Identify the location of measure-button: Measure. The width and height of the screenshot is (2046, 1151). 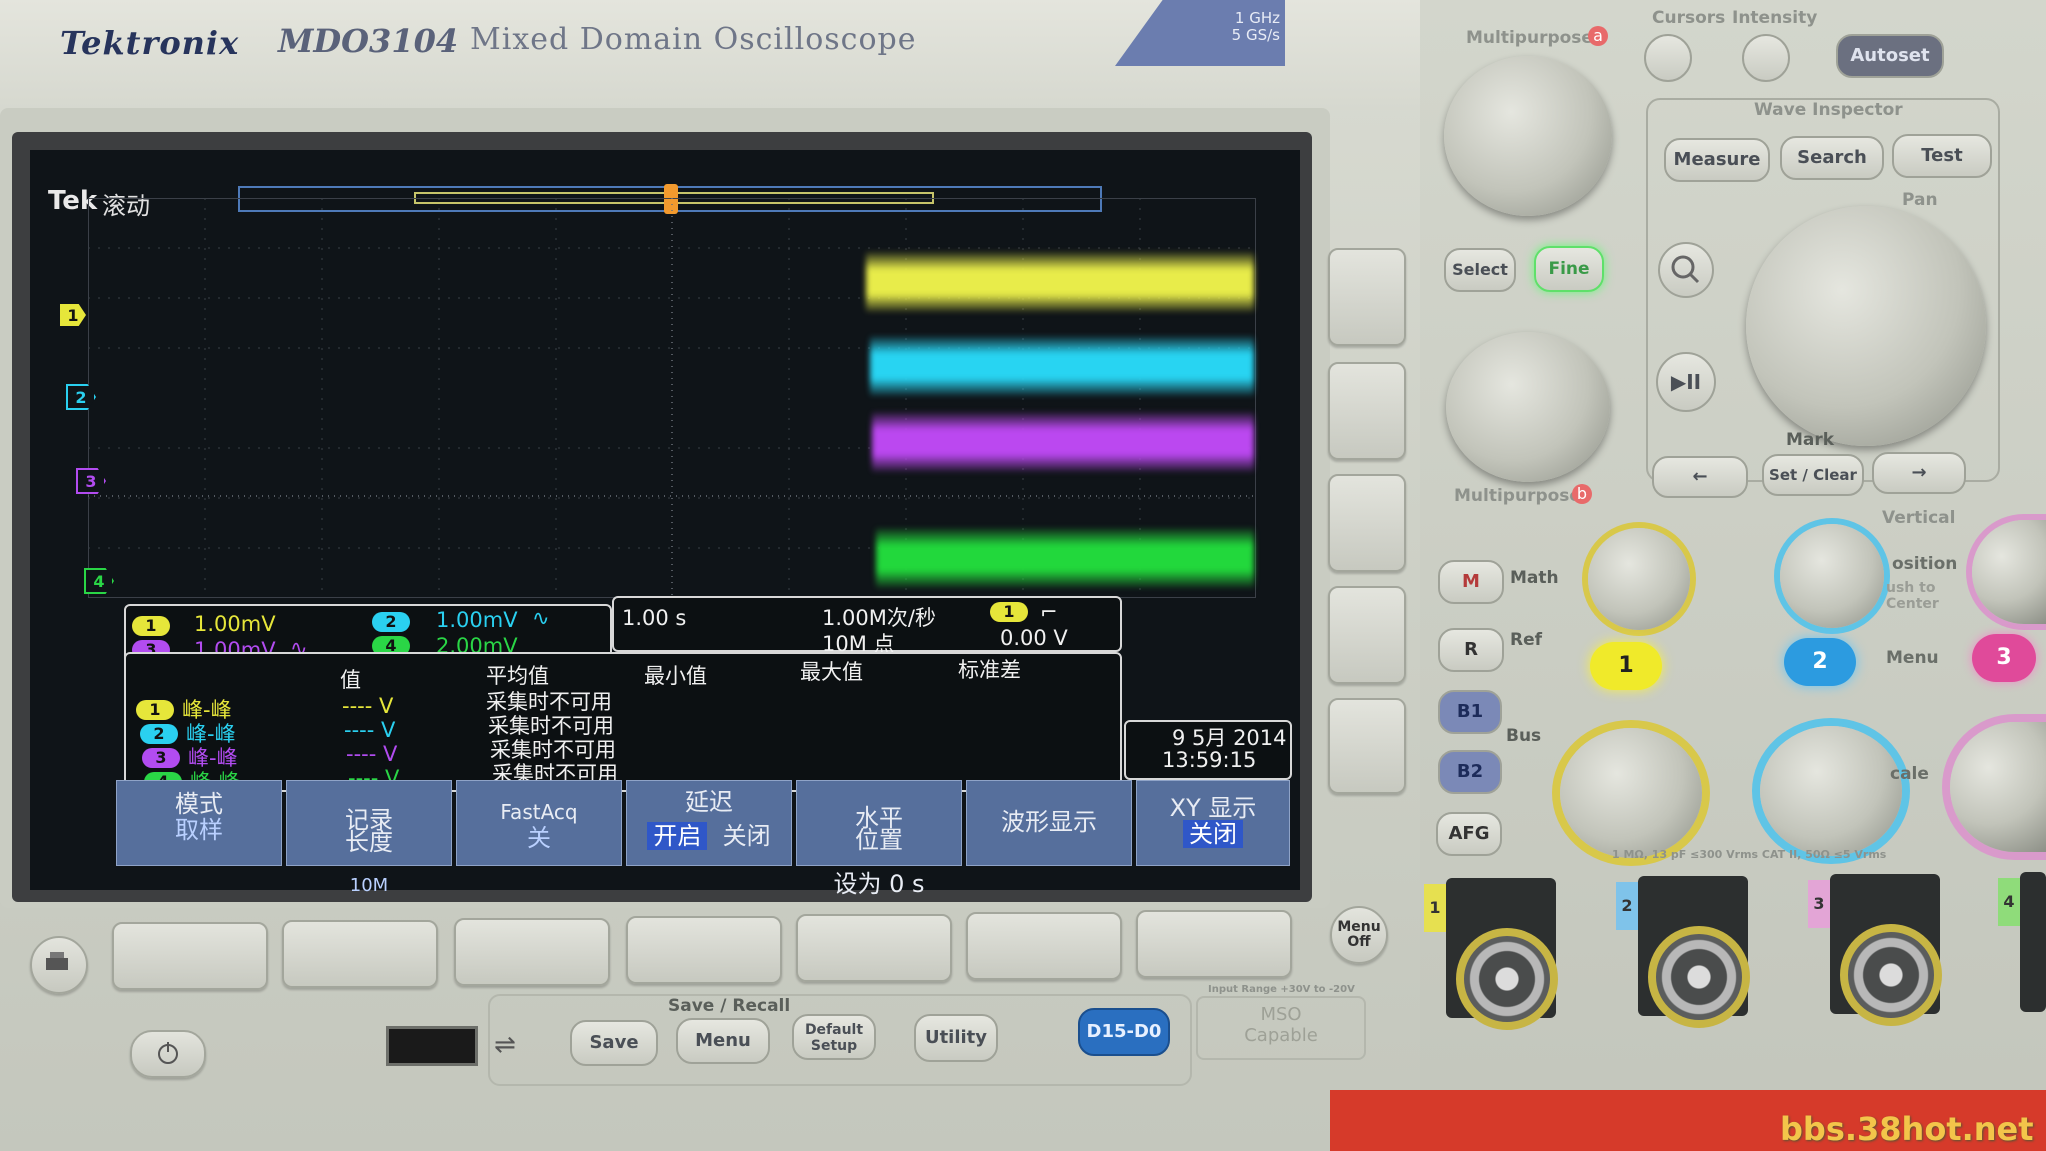
(1717, 160).